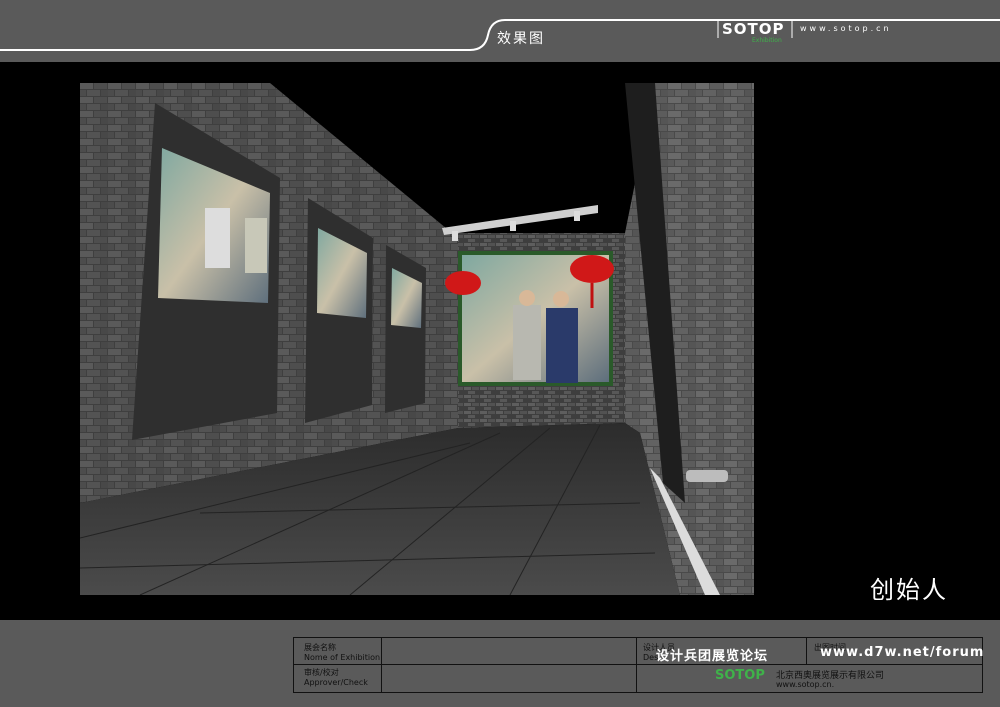 The height and width of the screenshot is (707, 1000). I want to click on header-bar: 效果图 SOTOP Exhibition www.sotop.cn, so click(500, 31).